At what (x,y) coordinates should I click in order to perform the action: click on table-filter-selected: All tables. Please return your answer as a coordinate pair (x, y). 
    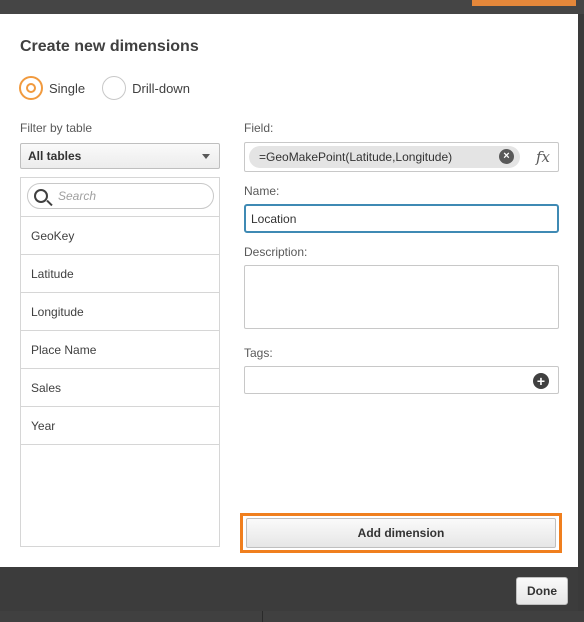
    Looking at the image, I should click on (55, 156).